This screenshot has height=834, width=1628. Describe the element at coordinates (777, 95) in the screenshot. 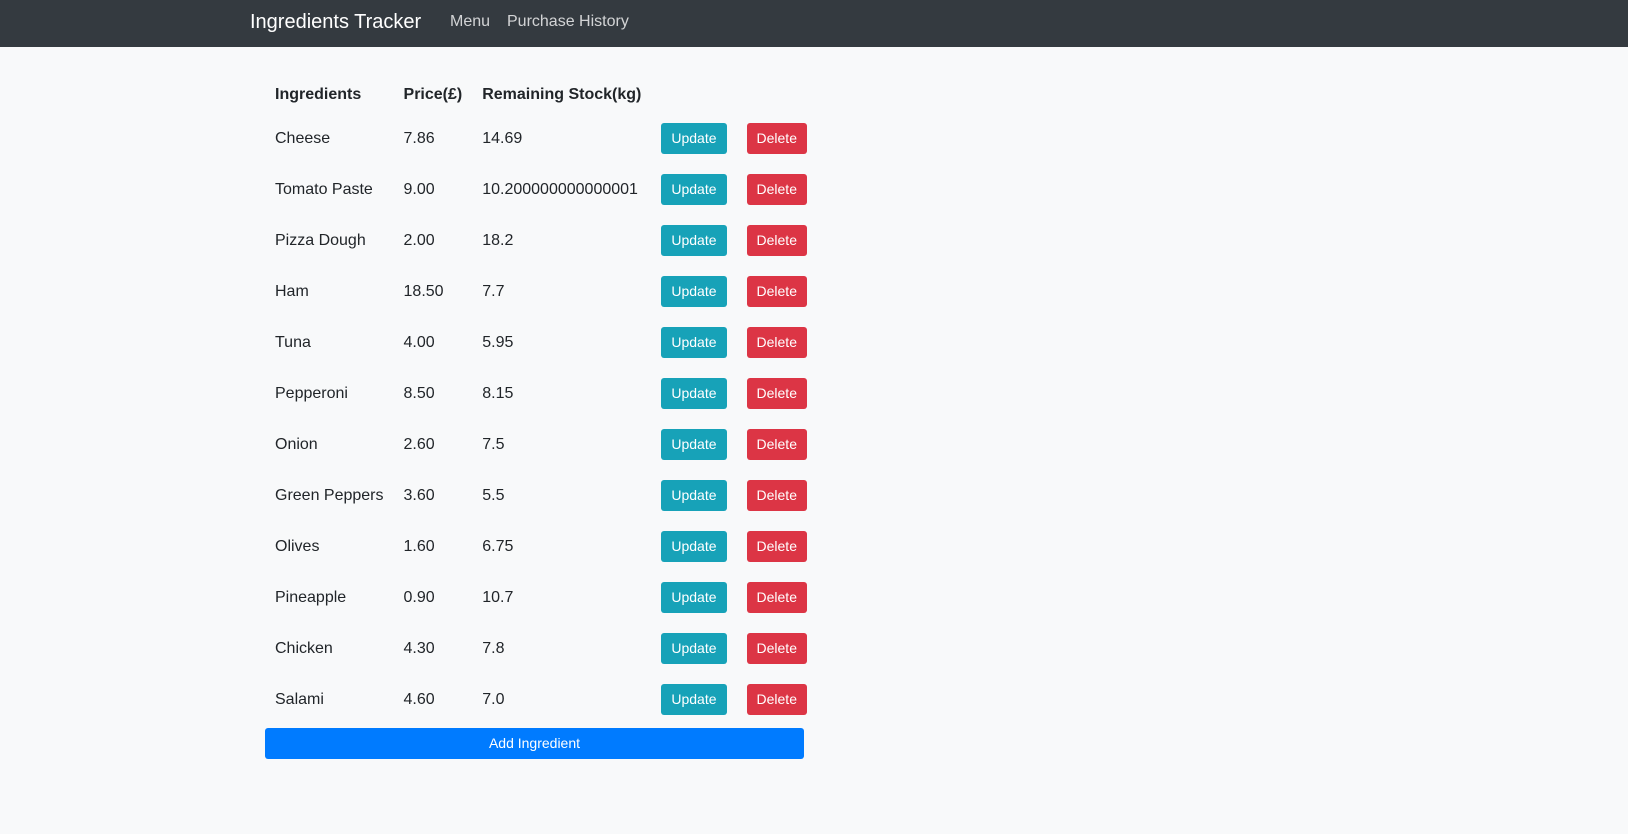

I see `header-delete-column` at that location.